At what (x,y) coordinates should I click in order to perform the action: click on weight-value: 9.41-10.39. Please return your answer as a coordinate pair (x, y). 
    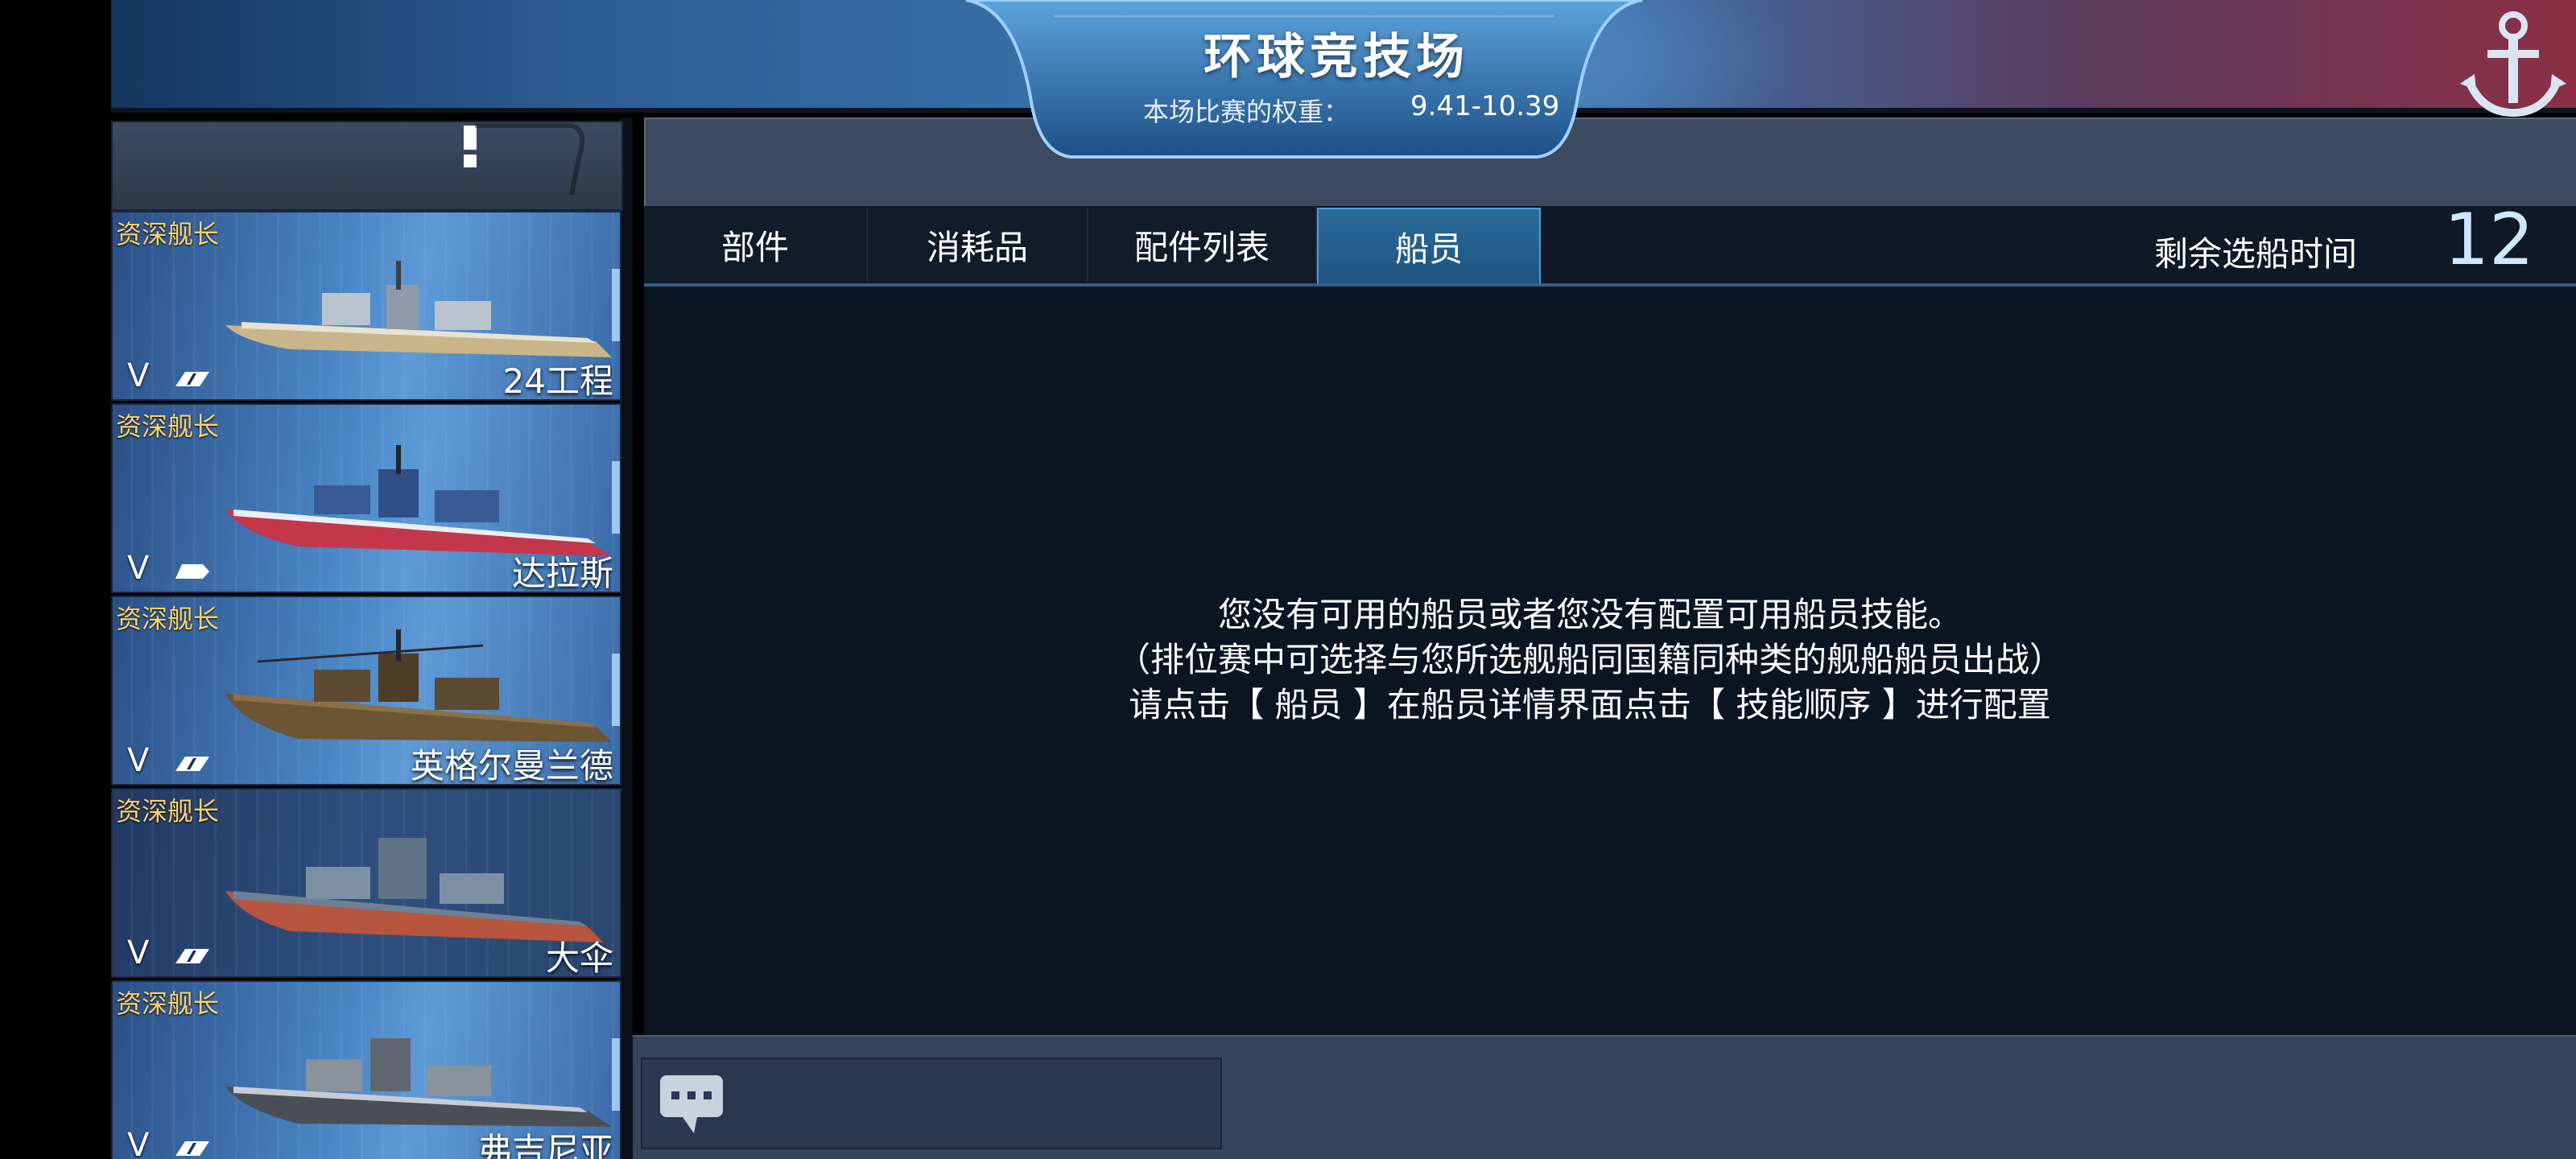
    Looking at the image, I should click on (1485, 106).